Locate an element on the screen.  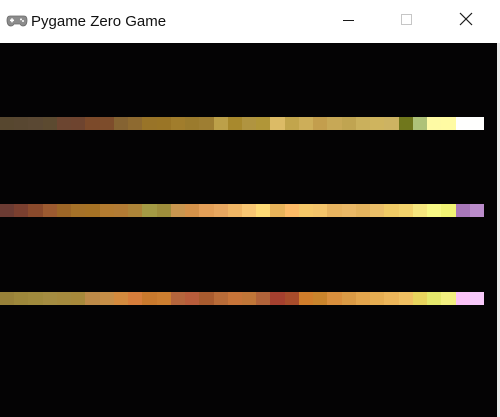
close-button is located at coordinates (466, 21).